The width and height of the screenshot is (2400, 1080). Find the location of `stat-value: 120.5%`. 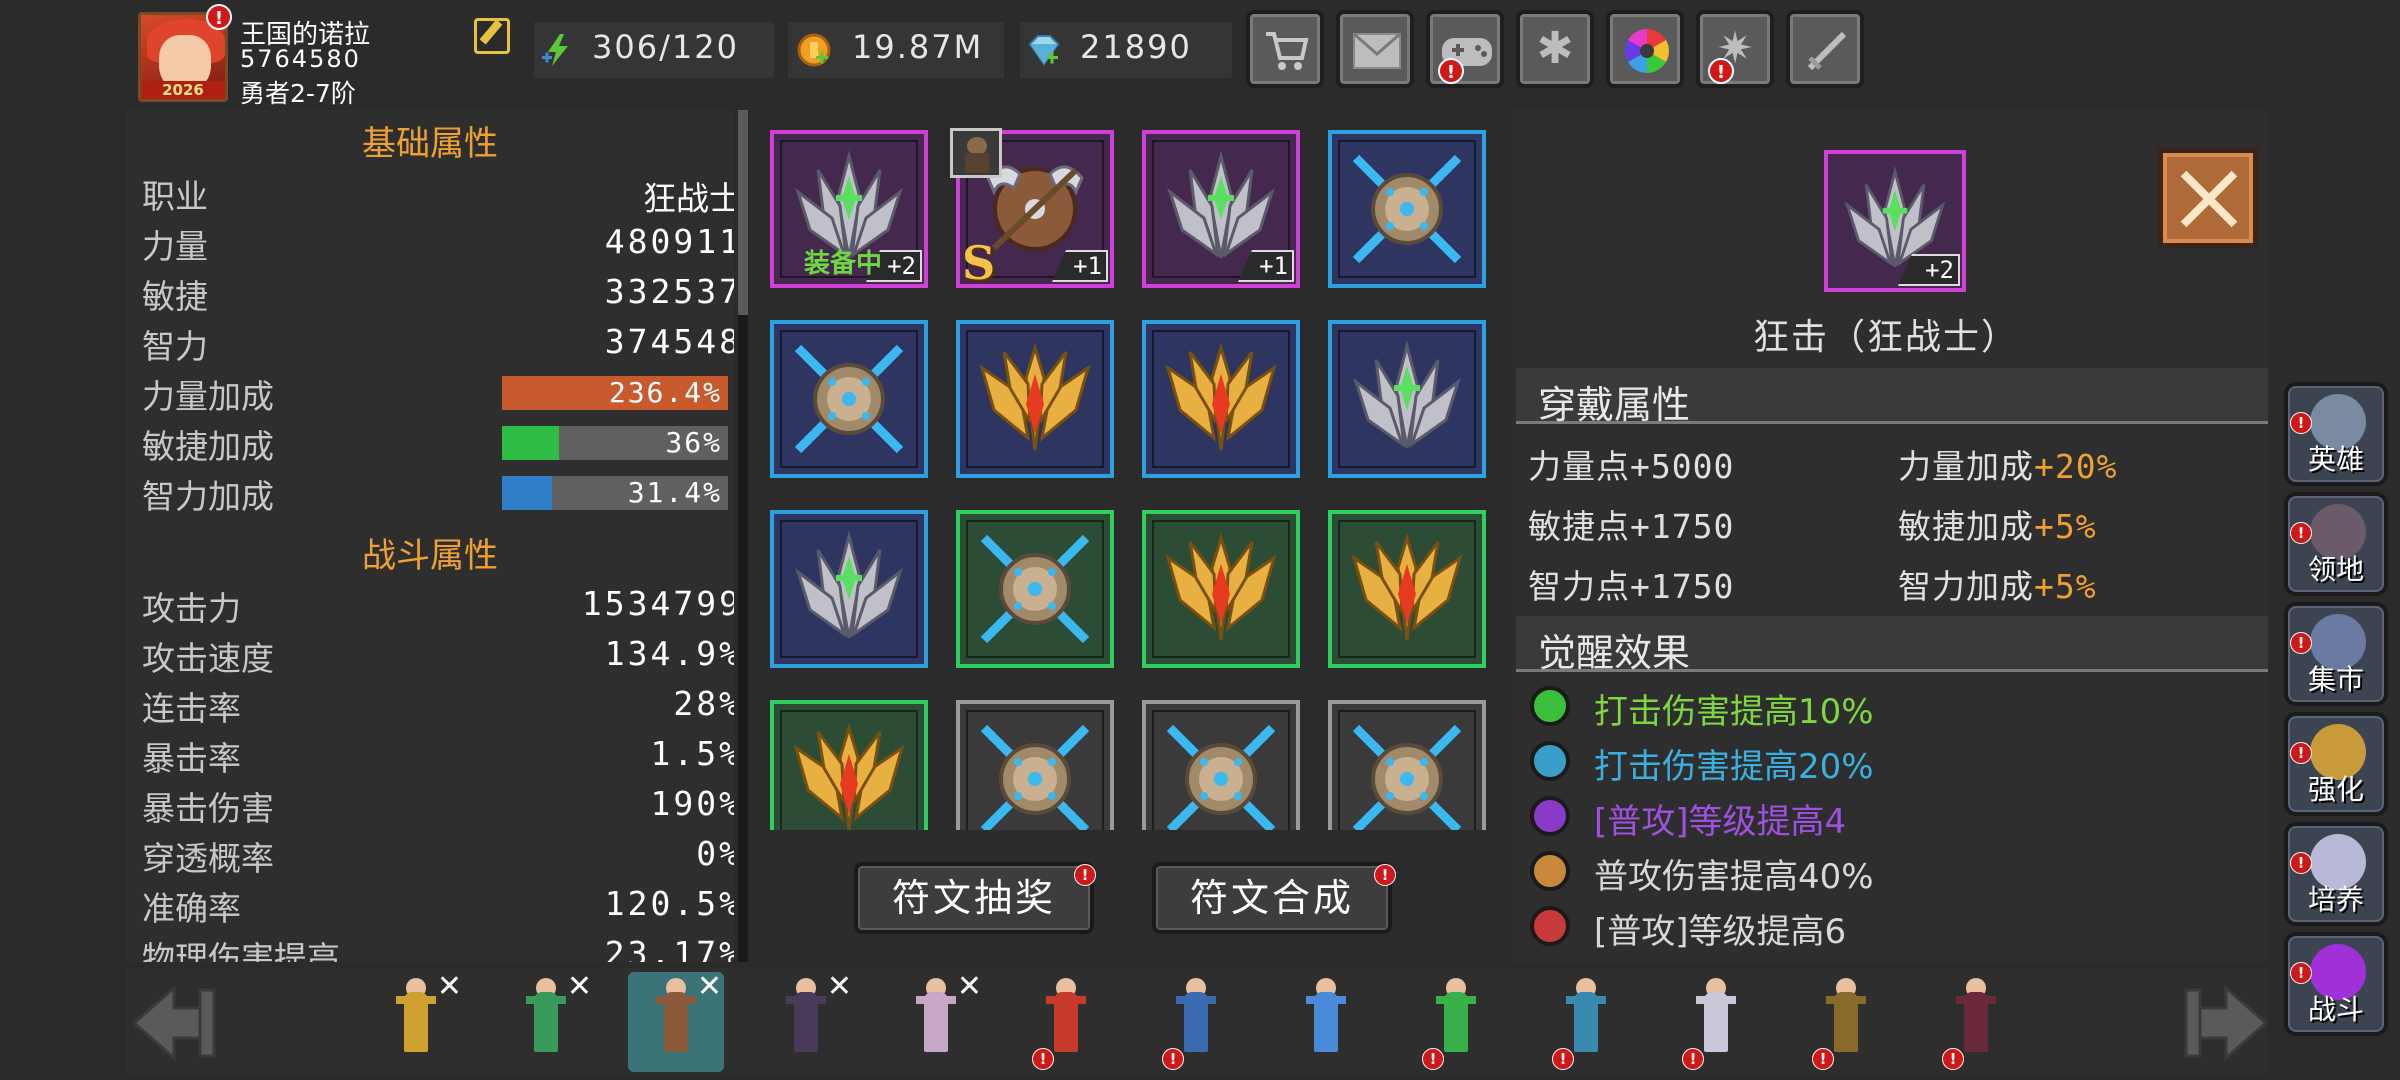

stat-value: 120.5% is located at coordinates (669, 903).